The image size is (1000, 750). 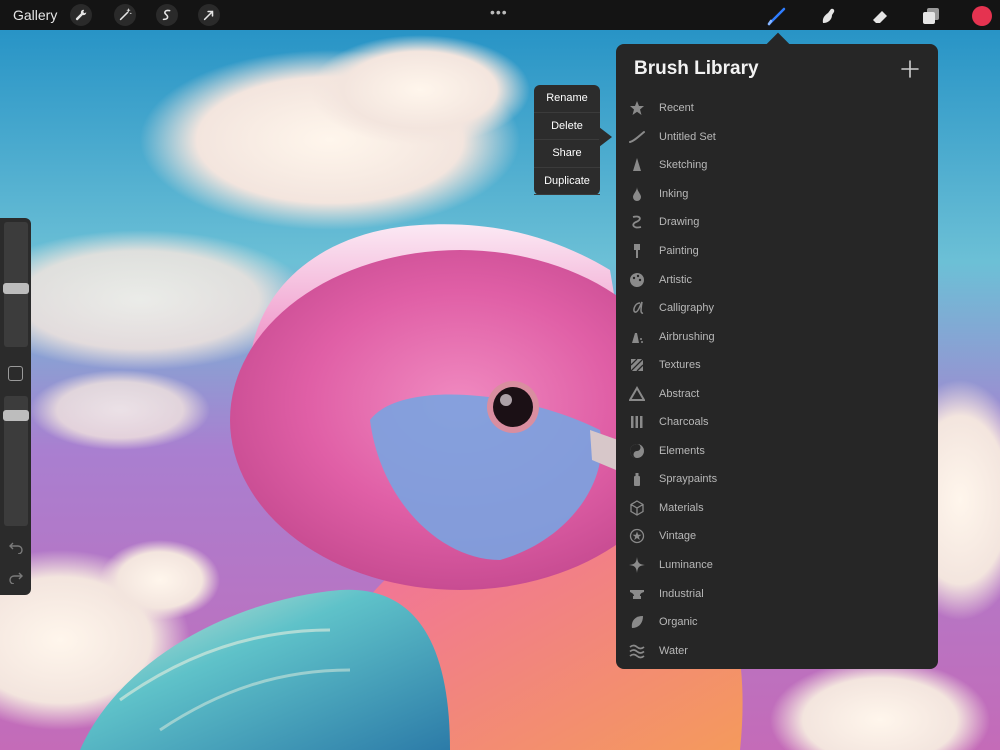 What do you see at coordinates (637, 451) in the screenshot?
I see `yin-yang-icon` at bounding box center [637, 451].